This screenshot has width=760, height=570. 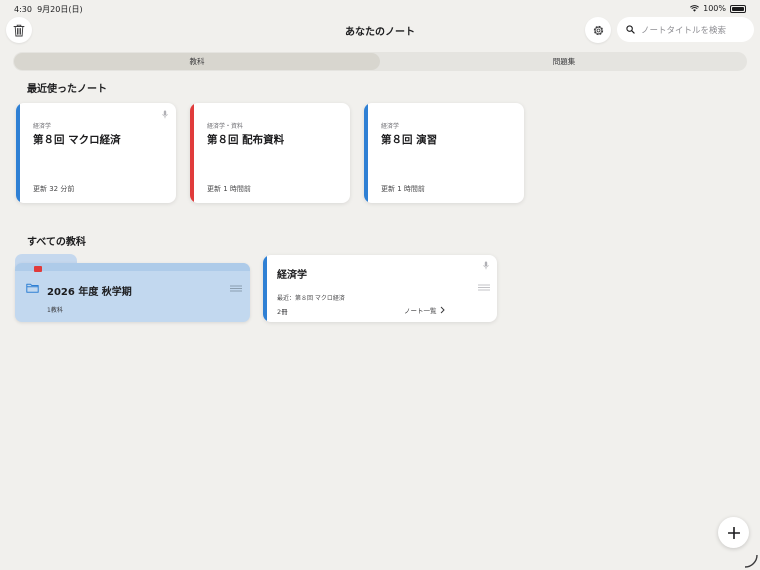 I want to click on note-list-label: ノート一覧, so click(x=420, y=311).